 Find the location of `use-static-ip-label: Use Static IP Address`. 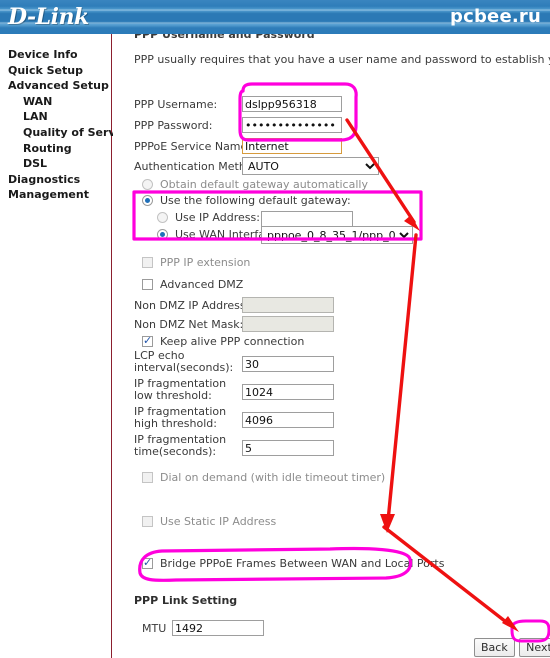

use-static-ip-label: Use Static IP Address is located at coordinates (218, 521).